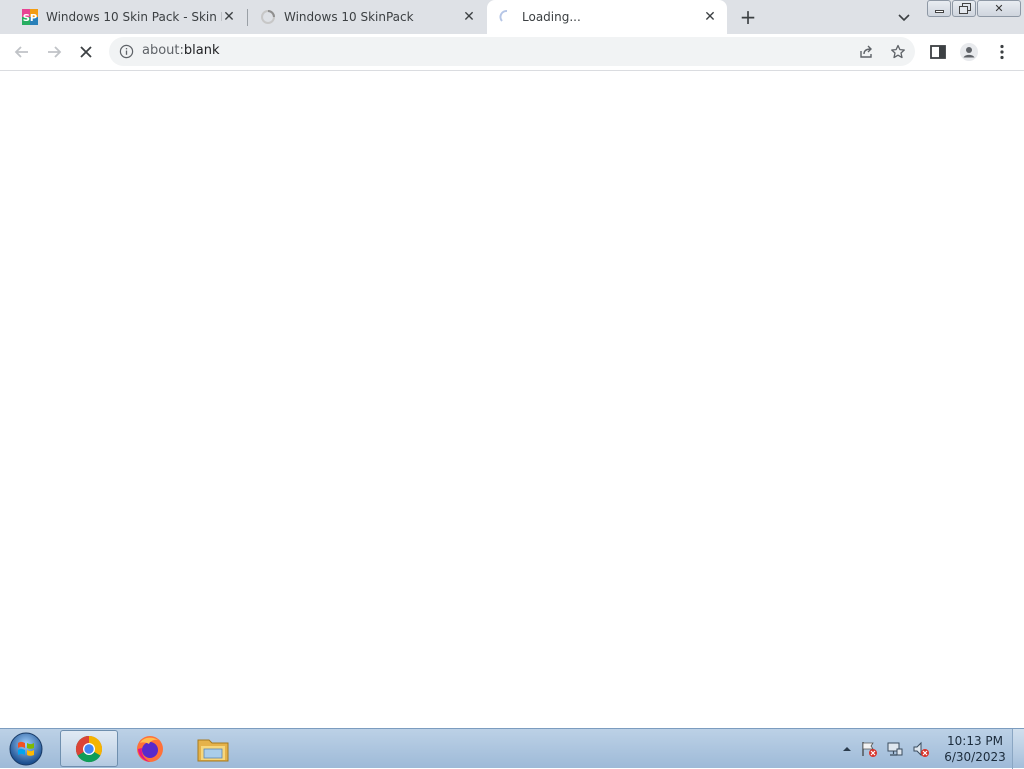 This screenshot has width=1024, height=769. Describe the element at coordinates (268, 17) in the screenshot. I see `spinner-favicon` at that location.